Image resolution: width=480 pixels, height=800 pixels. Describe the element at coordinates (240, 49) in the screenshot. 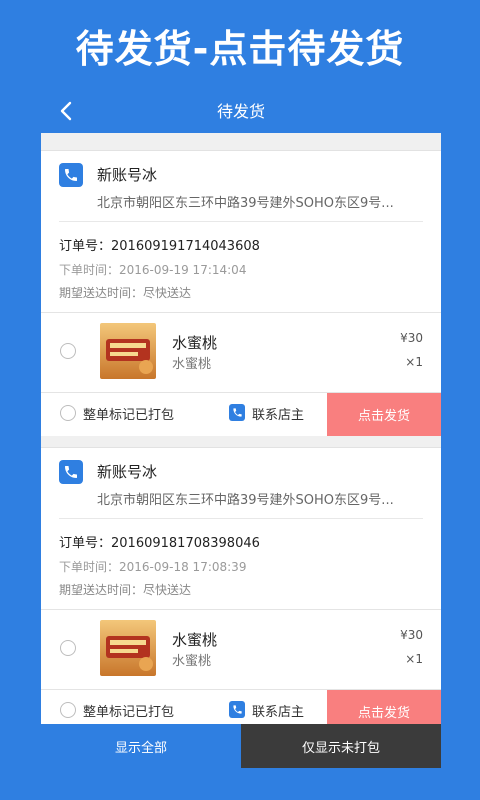

I see `banner-title: 待发货-点击待发货` at that location.